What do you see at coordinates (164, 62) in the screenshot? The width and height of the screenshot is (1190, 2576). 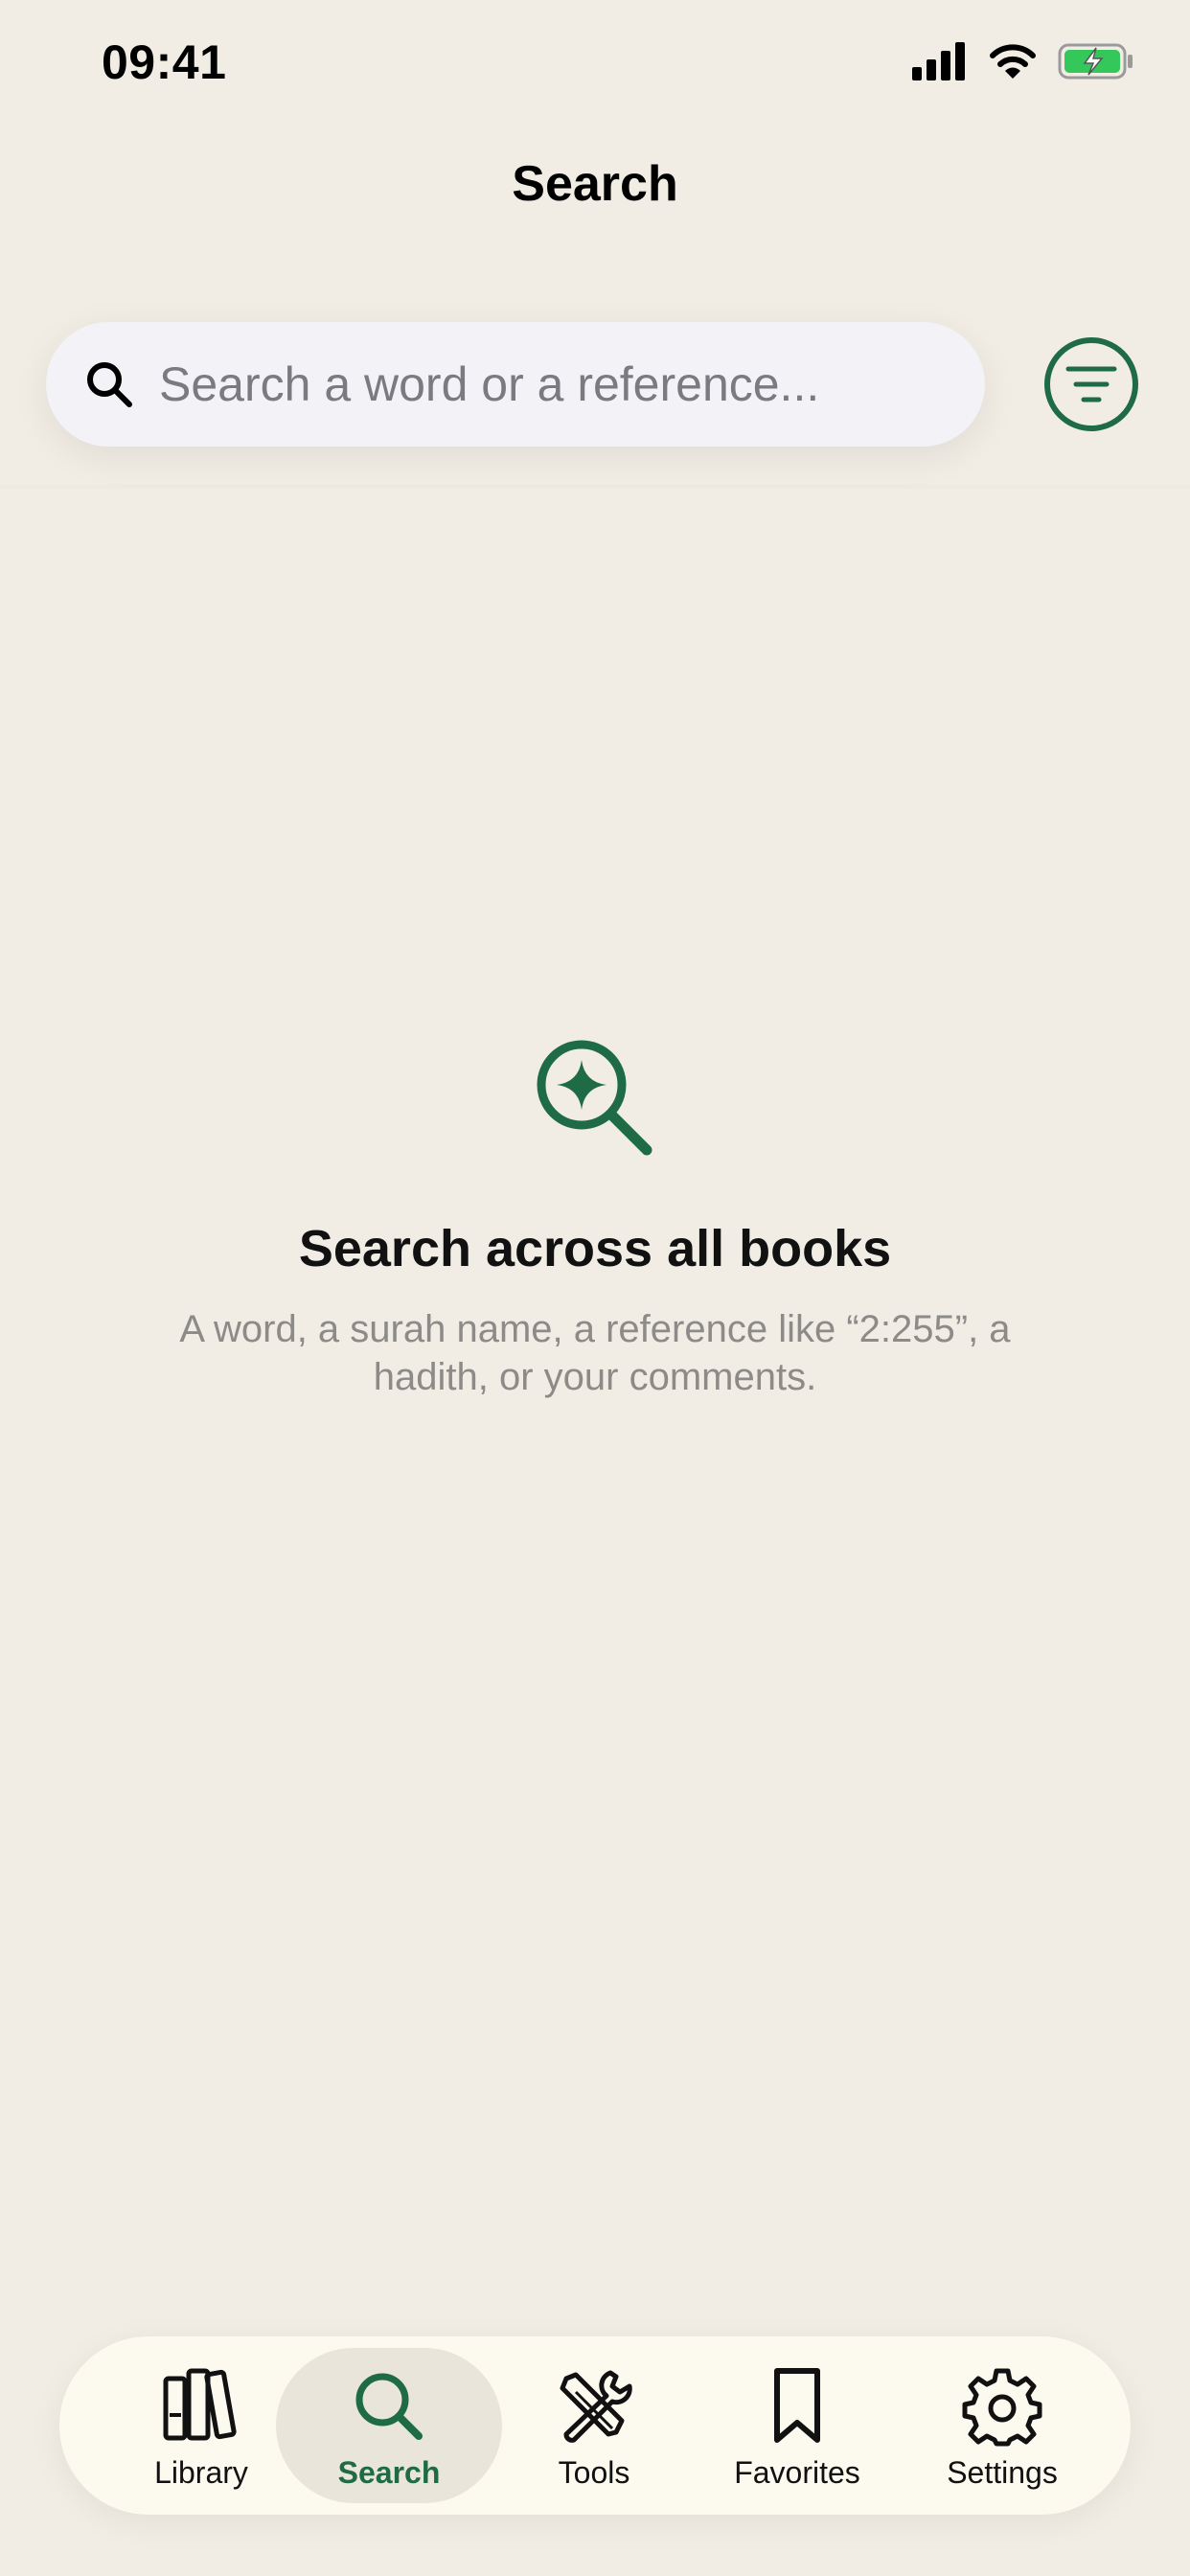 I see `status-time: 09:41` at bounding box center [164, 62].